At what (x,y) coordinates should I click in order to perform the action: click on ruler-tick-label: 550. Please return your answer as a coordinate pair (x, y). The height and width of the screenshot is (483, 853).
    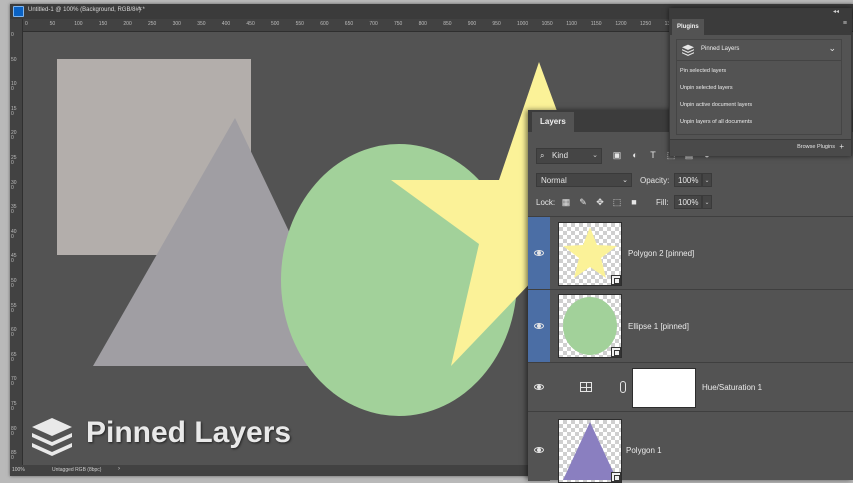
    Looking at the image, I should click on (14, 308).